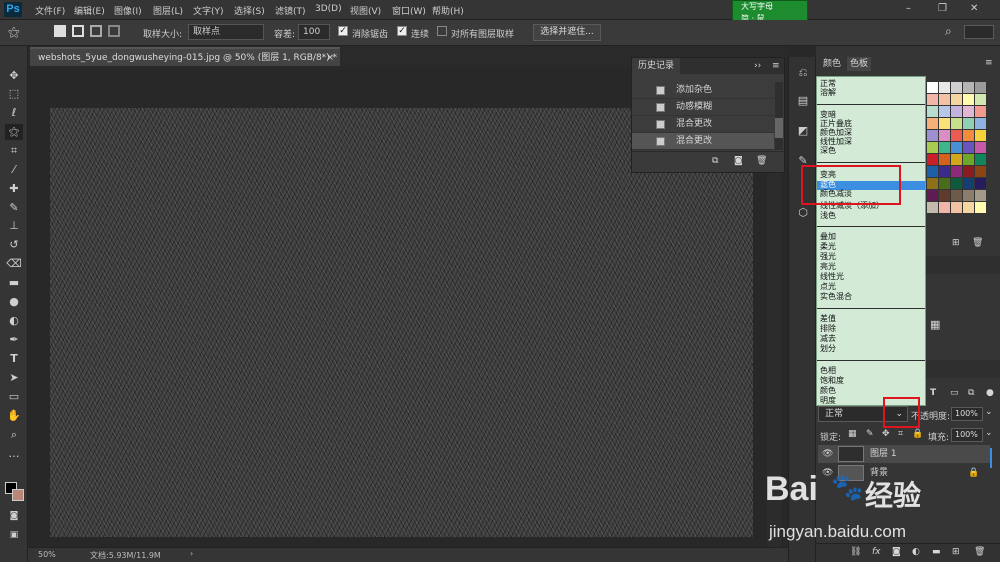 This screenshot has width=1000, height=562. I want to click on shape-filter-icon: ▭, so click(954, 393).